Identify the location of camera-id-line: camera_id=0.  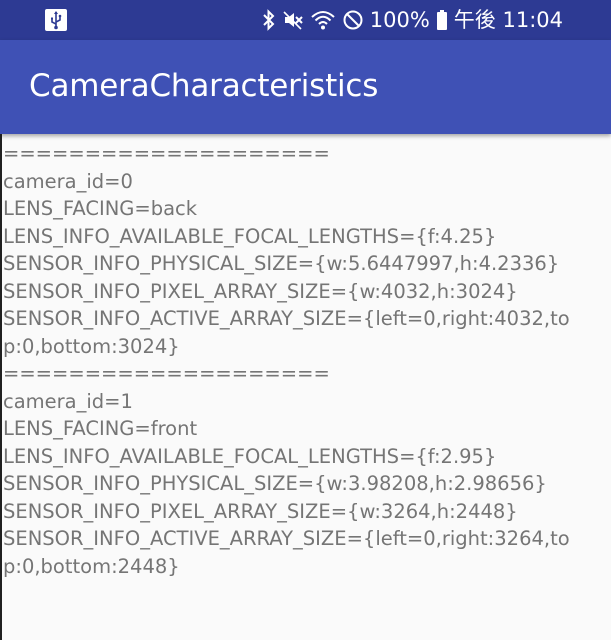
(68, 181).